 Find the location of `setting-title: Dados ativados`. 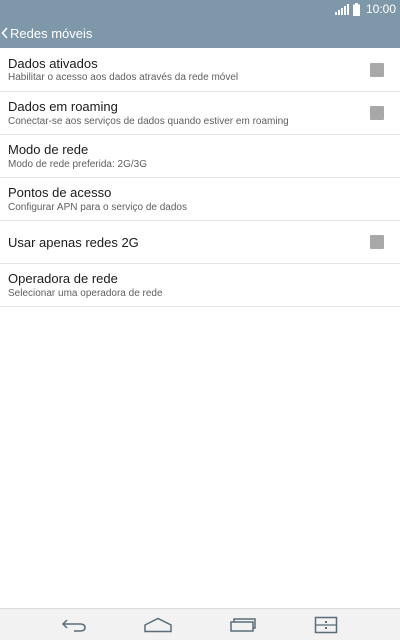

setting-title: Dados ativados is located at coordinates (53, 63).